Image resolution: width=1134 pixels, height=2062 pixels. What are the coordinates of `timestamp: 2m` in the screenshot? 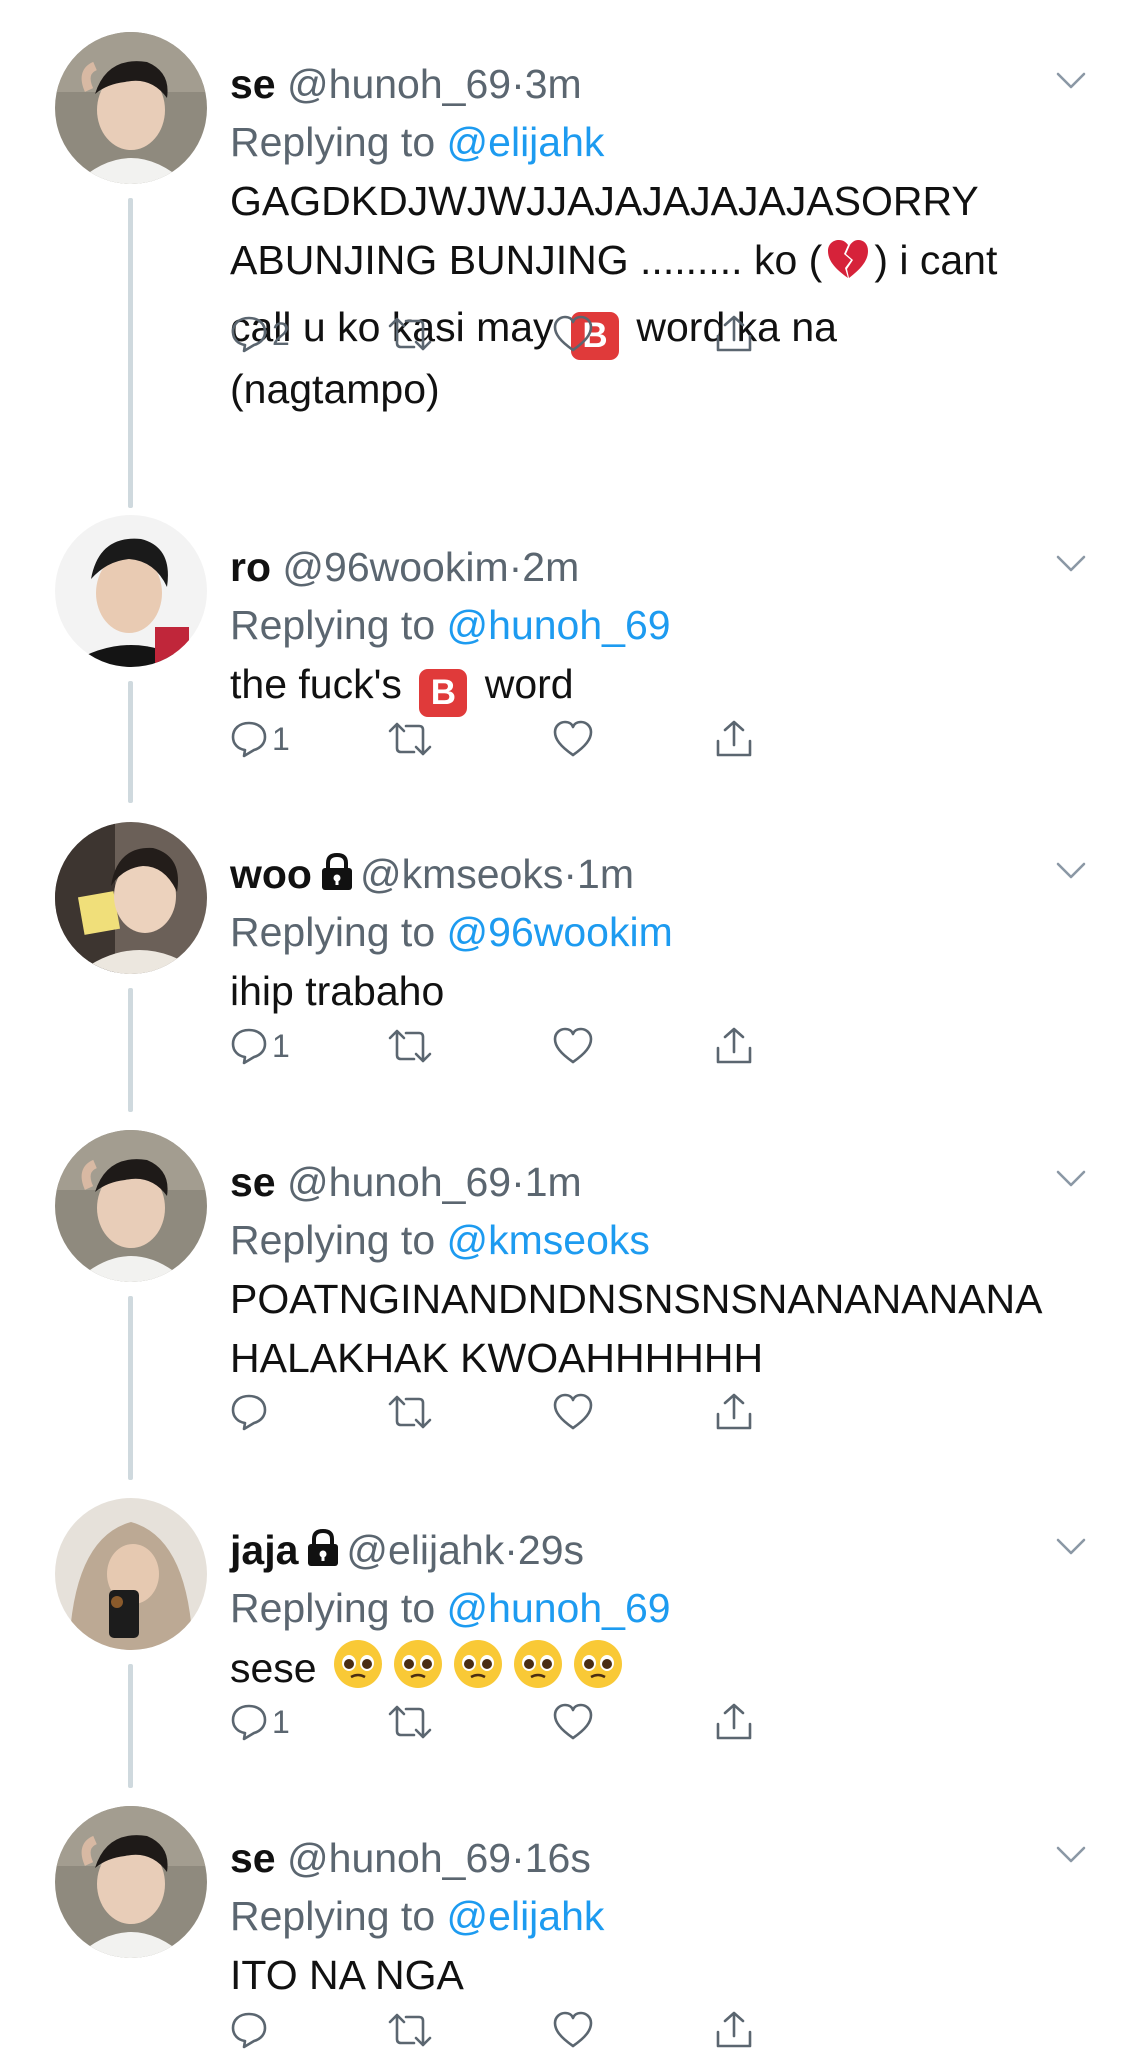 It's located at (550, 567).